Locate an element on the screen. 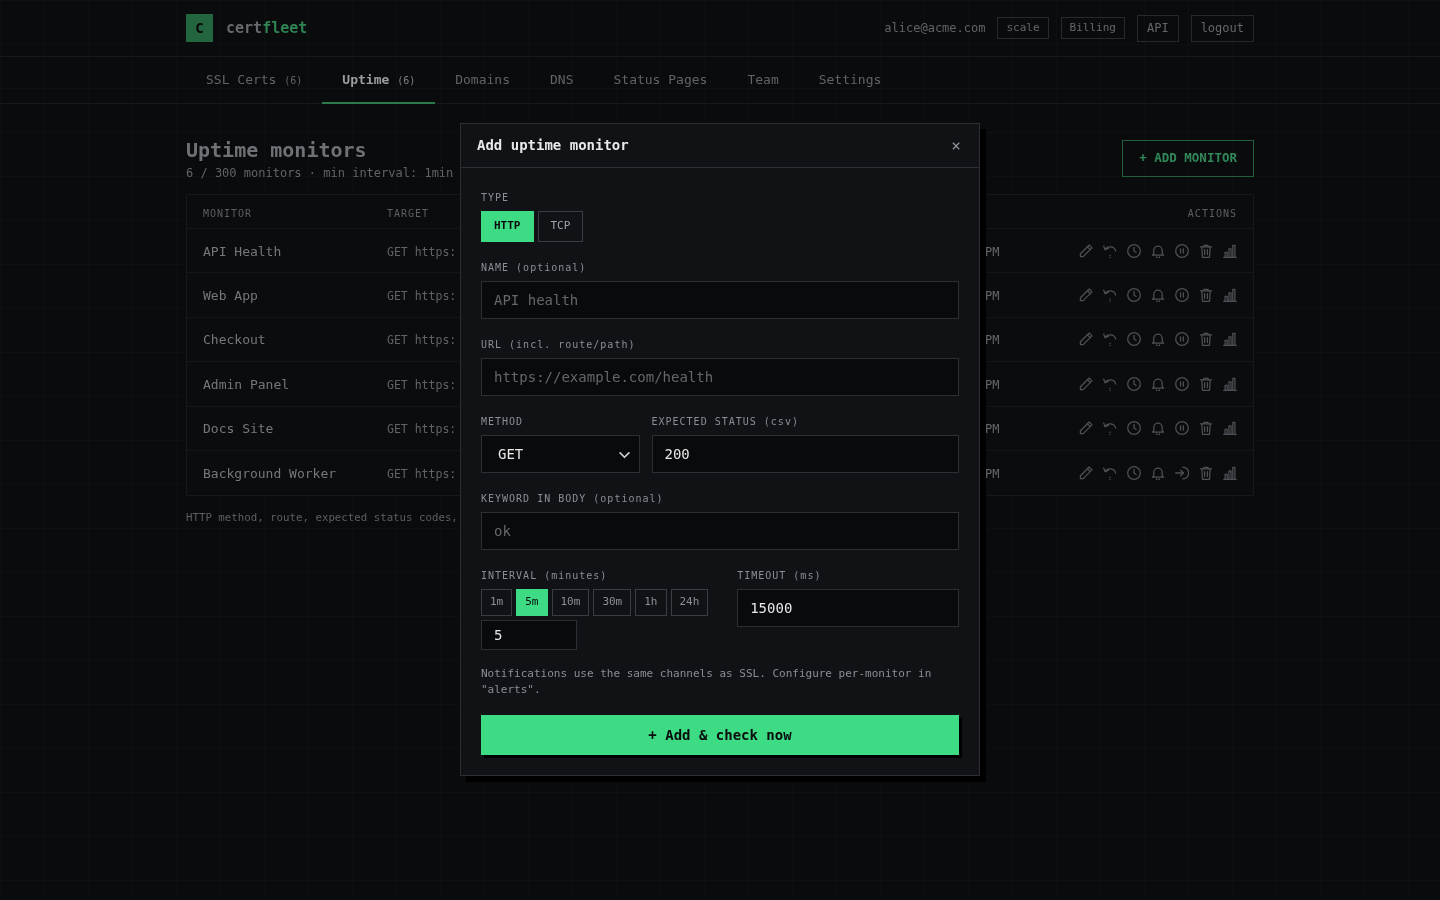 The image size is (1440, 900). column-header: ACTIONS is located at coordinates (1212, 213).